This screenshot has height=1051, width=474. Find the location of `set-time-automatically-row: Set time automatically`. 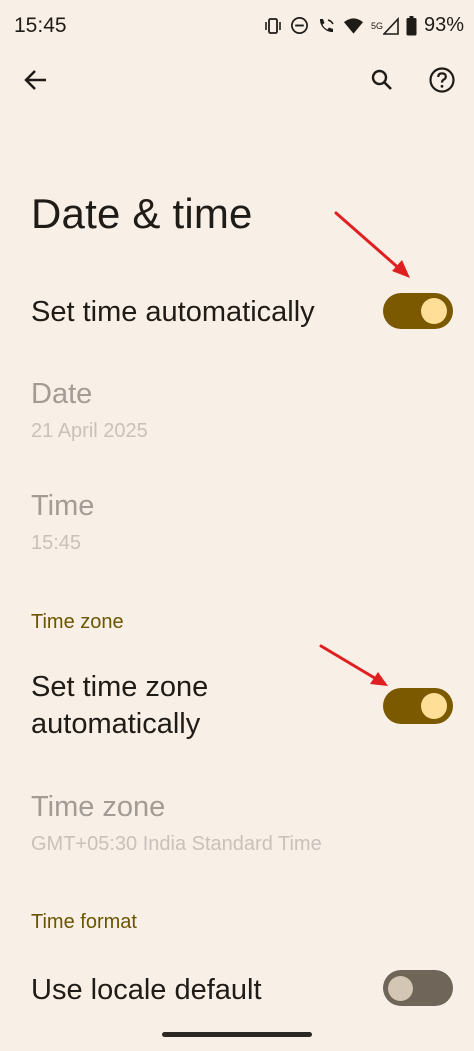

set-time-automatically-row: Set time automatically is located at coordinates (237, 314).